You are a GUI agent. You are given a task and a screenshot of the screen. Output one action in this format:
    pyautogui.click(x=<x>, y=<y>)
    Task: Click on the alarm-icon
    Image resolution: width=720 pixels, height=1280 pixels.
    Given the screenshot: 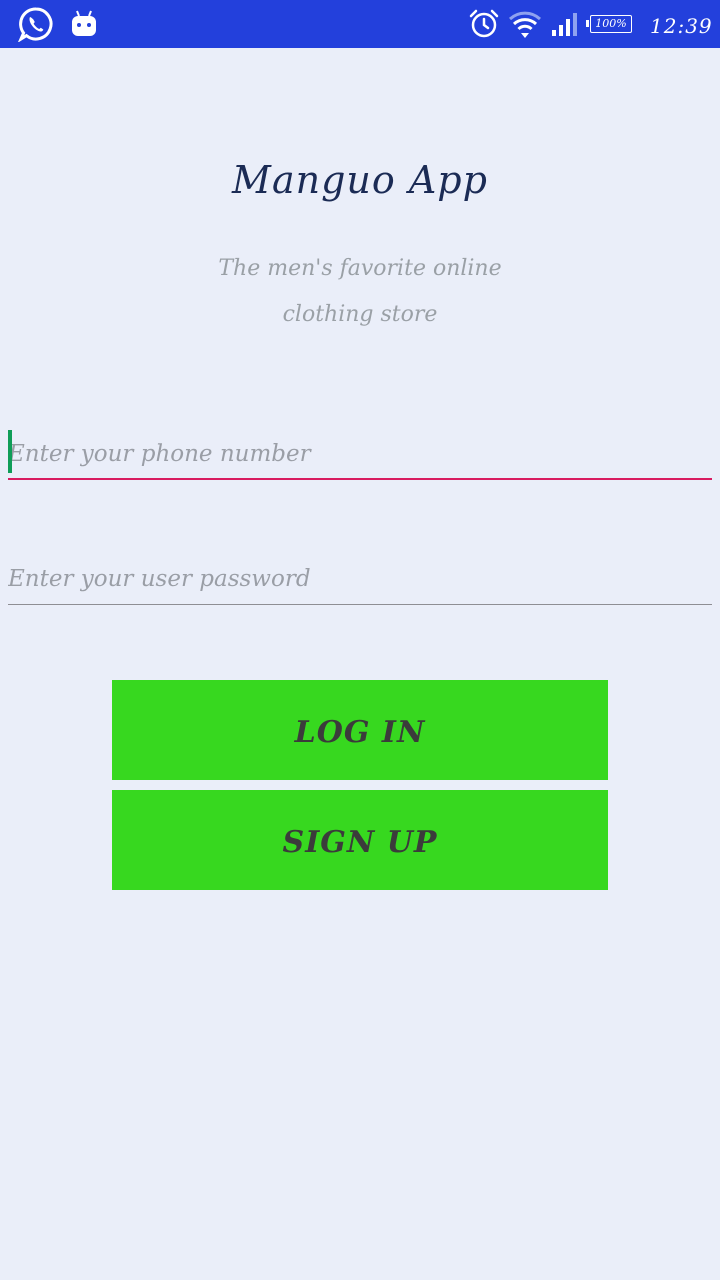 What is the action you would take?
    pyautogui.click(x=484, y=24)
    